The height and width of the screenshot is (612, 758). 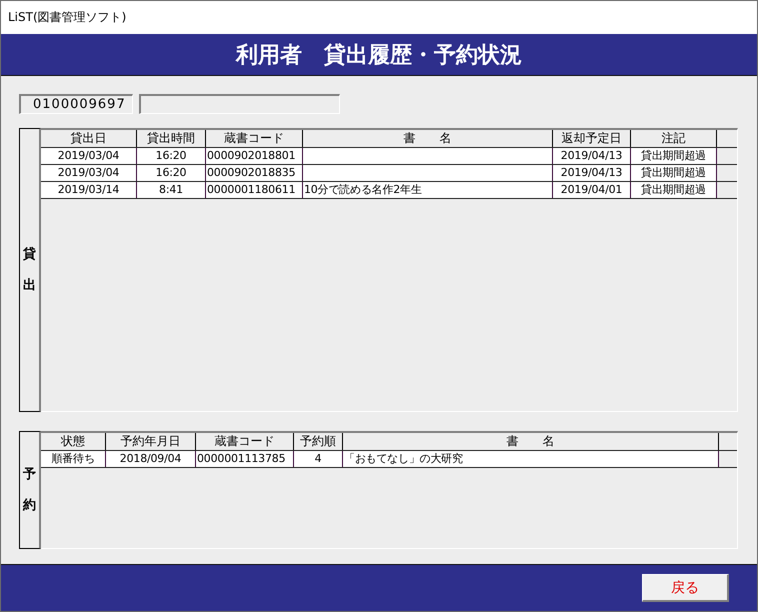 What do you see at coordinates (151, 459) in the screenshot?
I see `table-cell: 2018/09/04` at bounding box center [151, 459].